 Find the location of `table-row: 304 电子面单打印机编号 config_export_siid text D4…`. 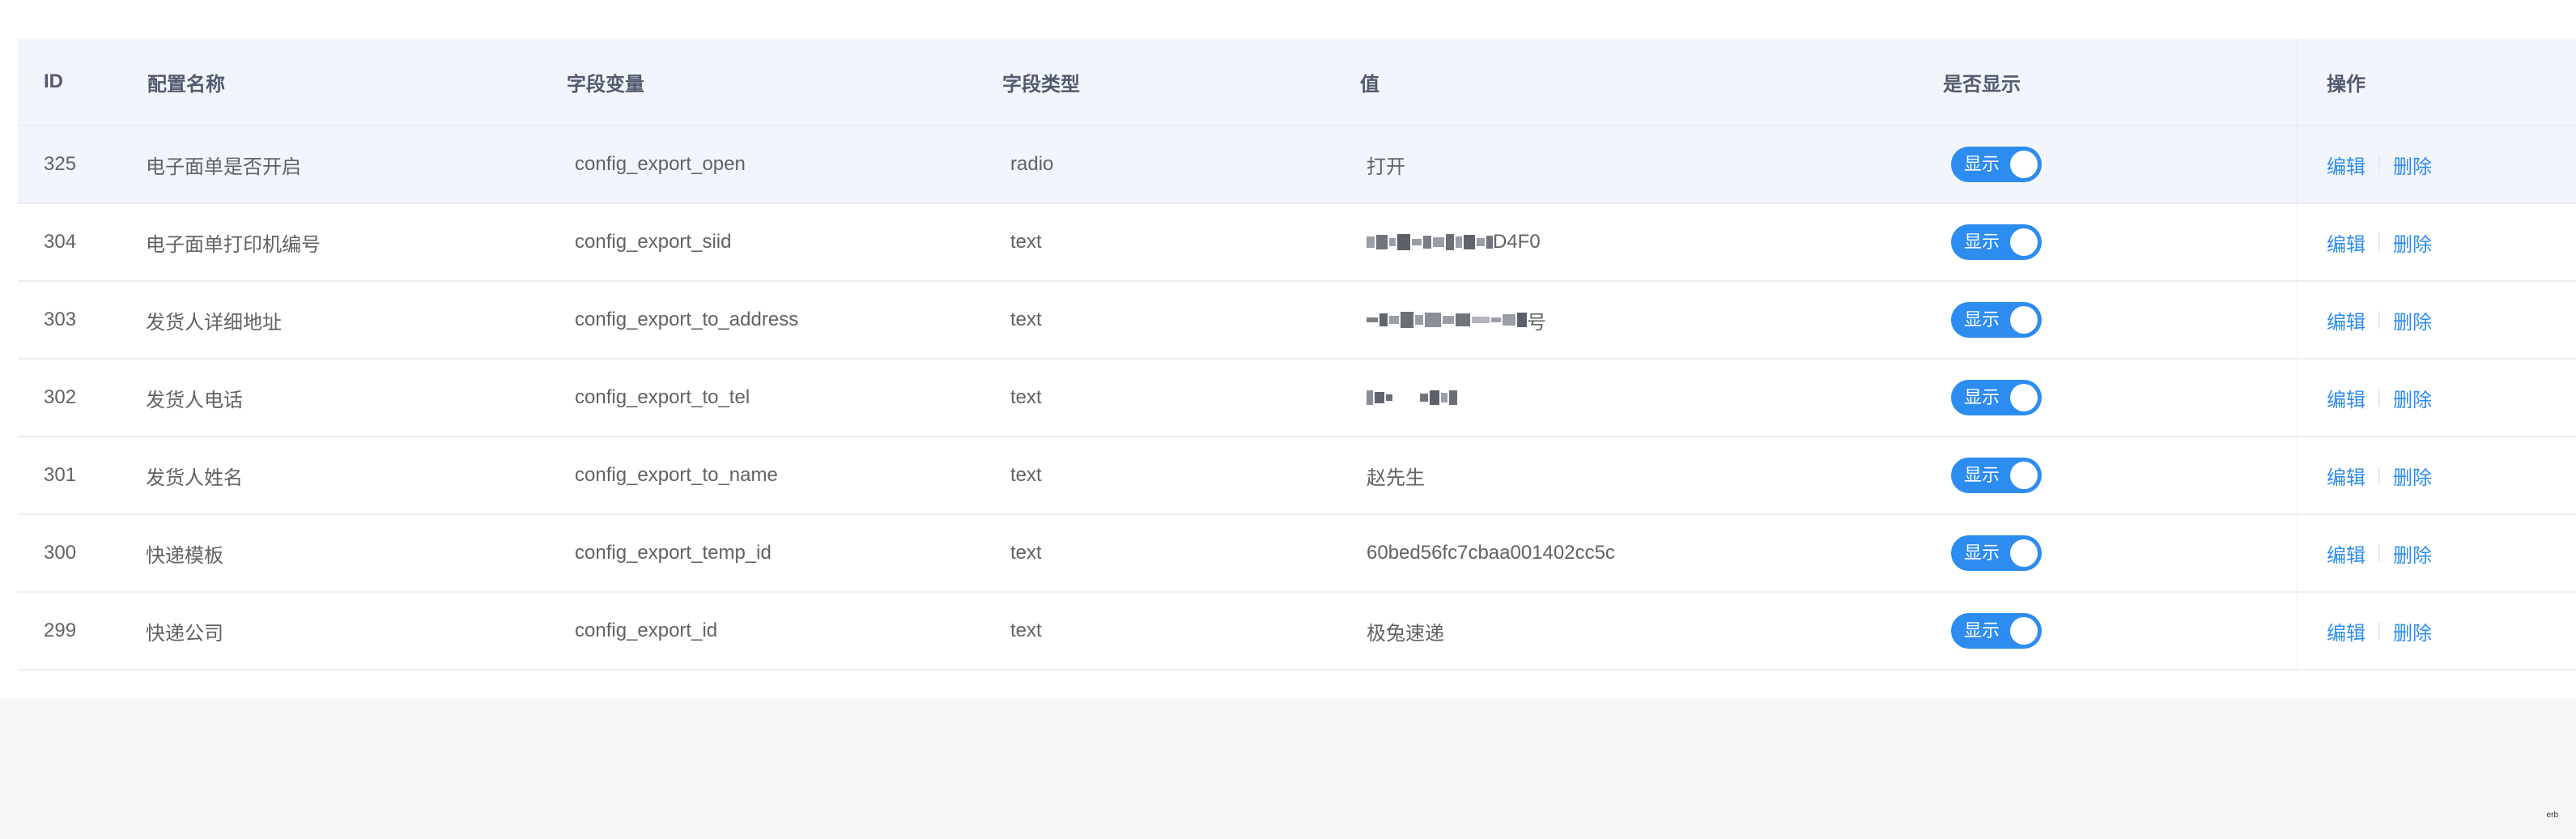

table-row: 304 电子面单打印机编号 config_export_siid text D4… is located at coordinates (1297, 243).